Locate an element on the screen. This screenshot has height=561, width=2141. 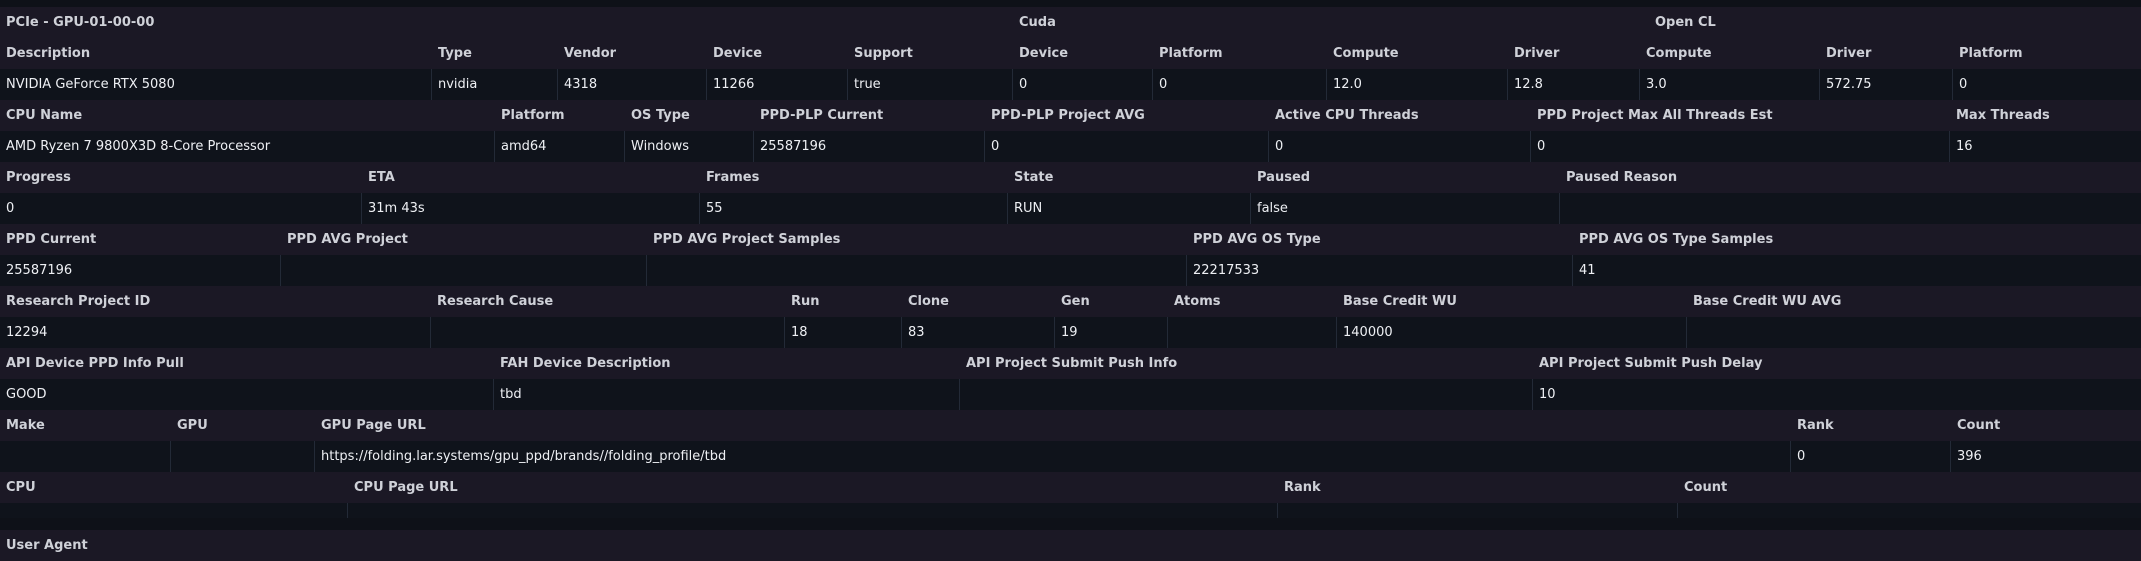
pcie-title-row: PCIe - GPU-01-00-00 Cuda Open CL is located at coordinates (1070, 22).